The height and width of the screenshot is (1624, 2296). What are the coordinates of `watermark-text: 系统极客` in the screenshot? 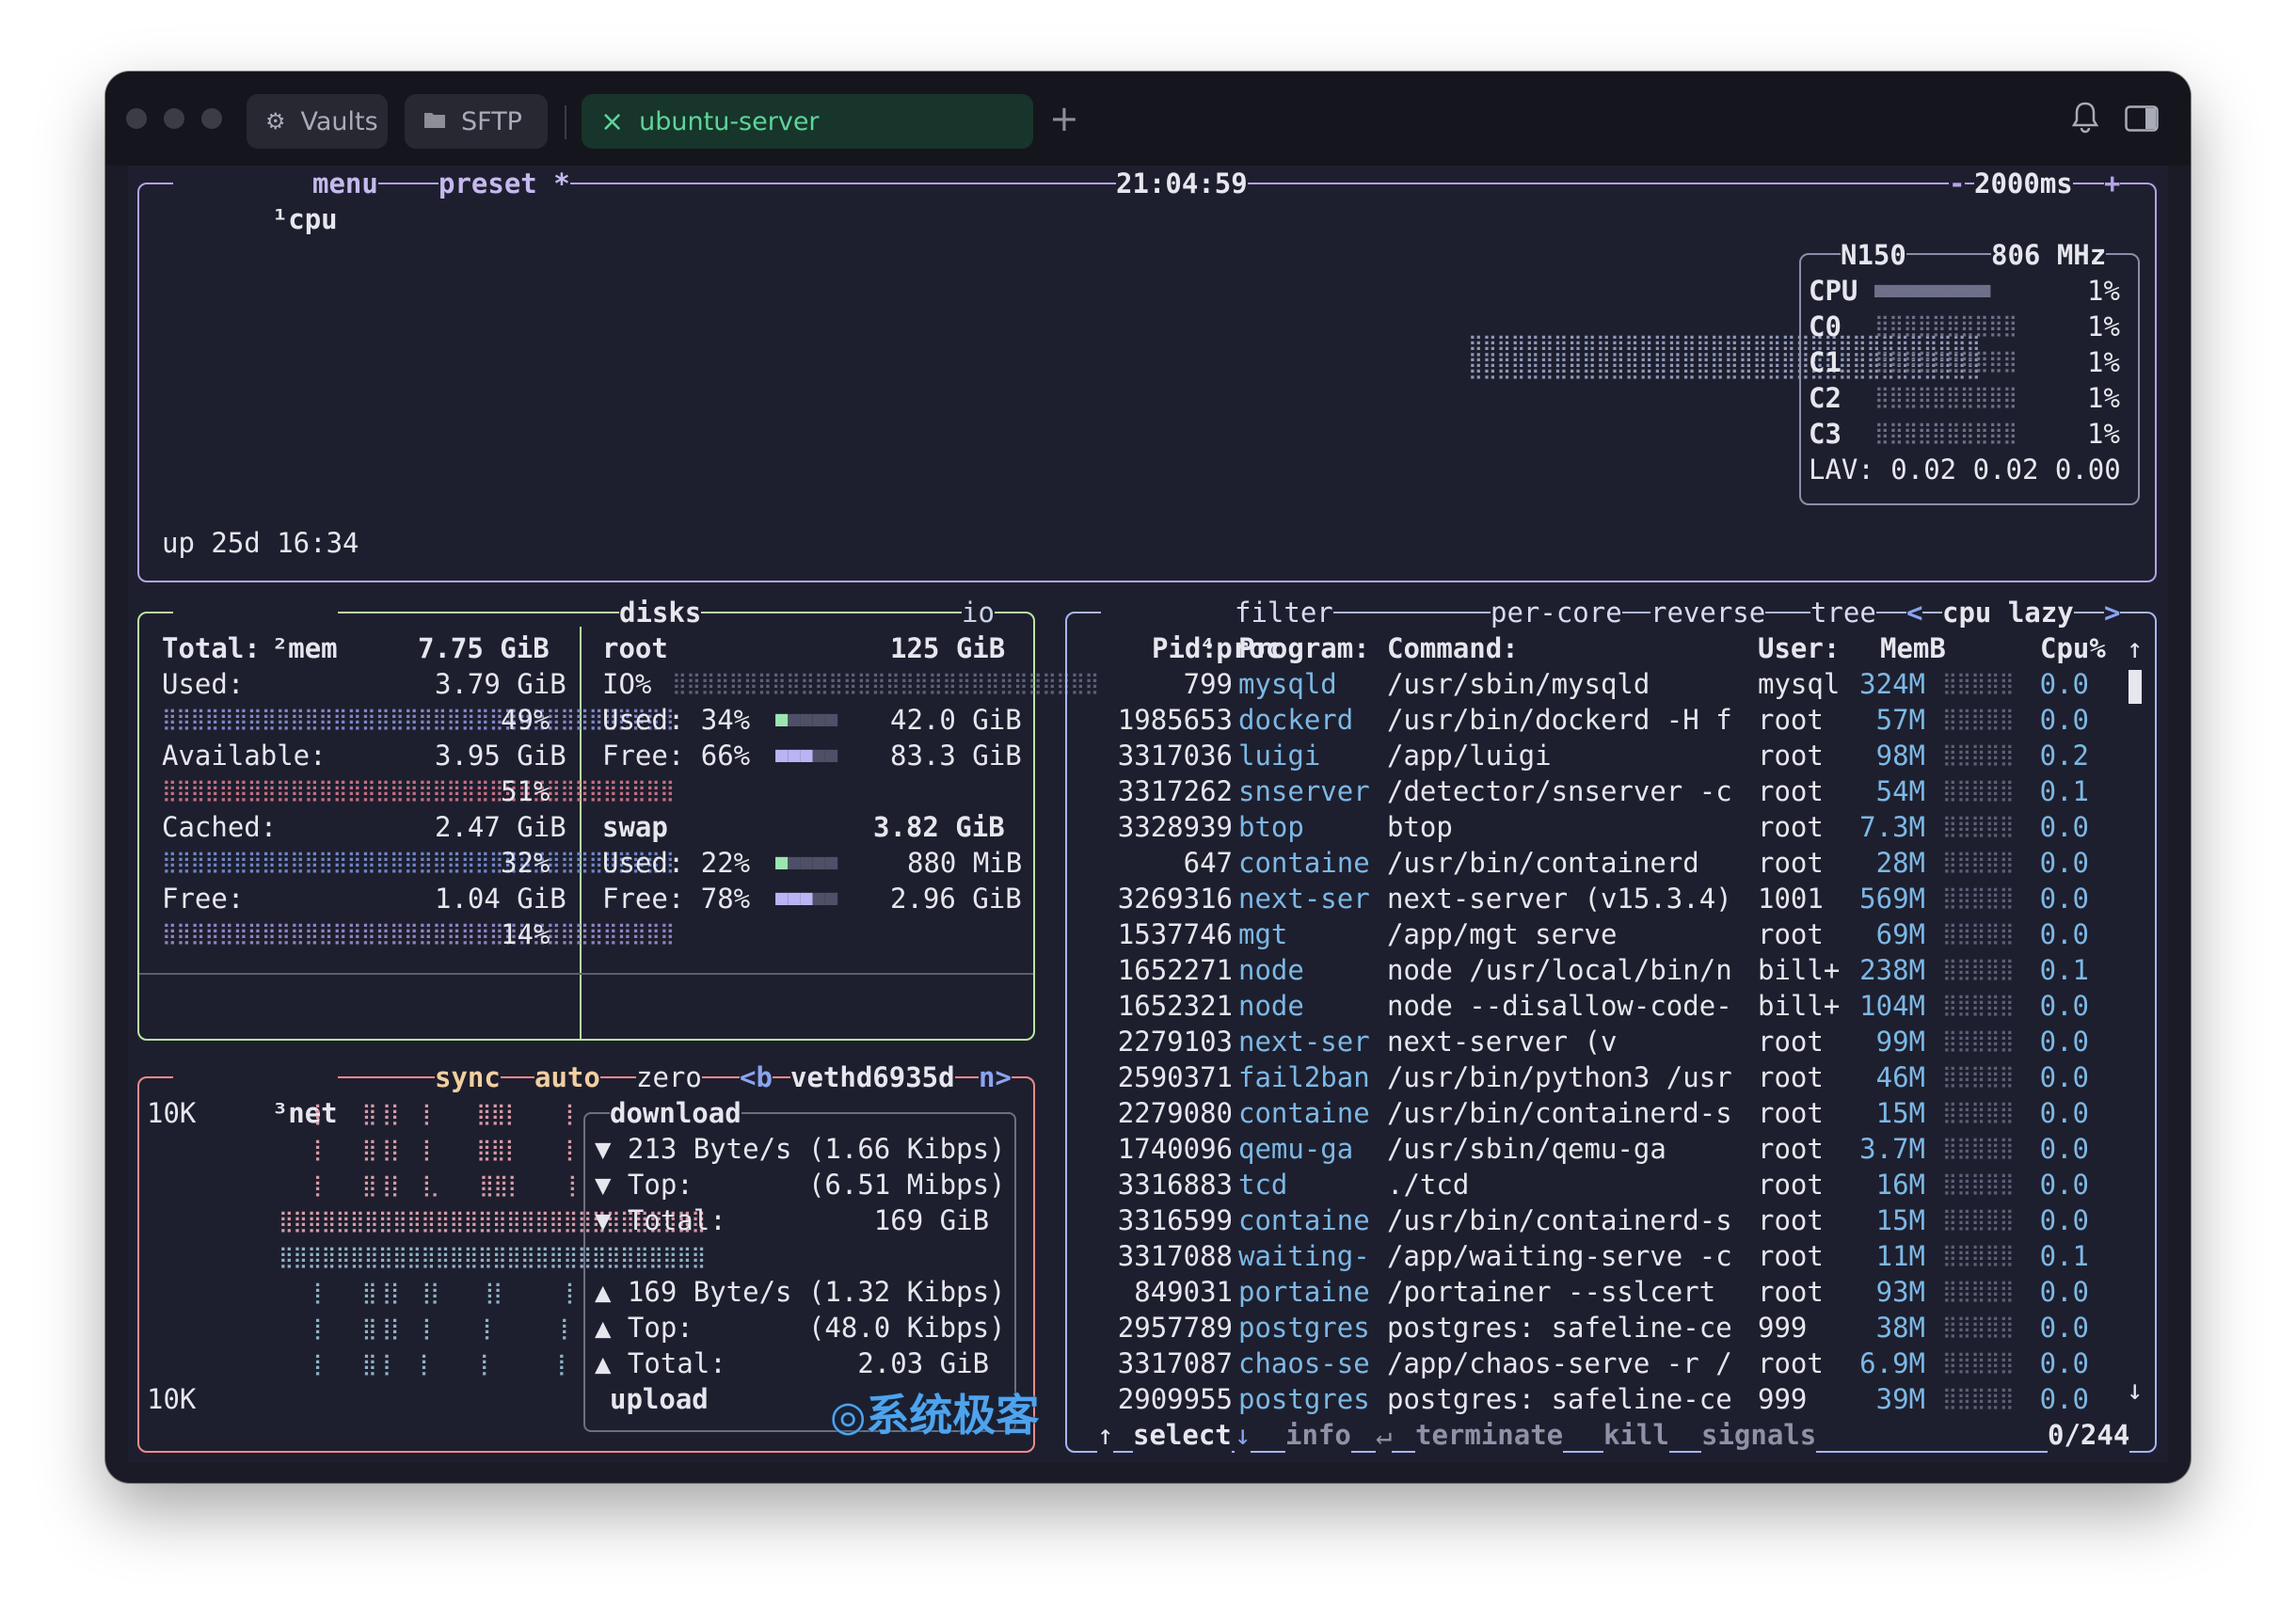 It's located at (953, 1416).